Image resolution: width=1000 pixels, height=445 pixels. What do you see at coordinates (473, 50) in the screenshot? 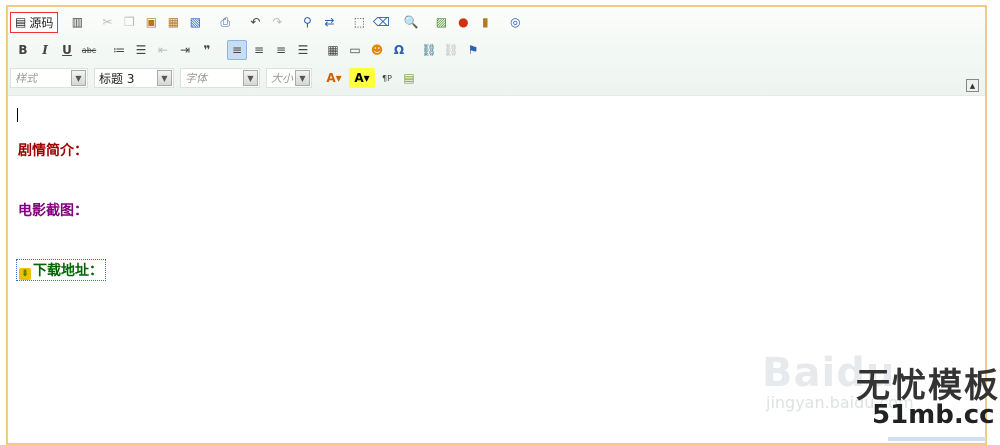
I see `anchor-icon: ⚑` at bounding box center [473, 50].